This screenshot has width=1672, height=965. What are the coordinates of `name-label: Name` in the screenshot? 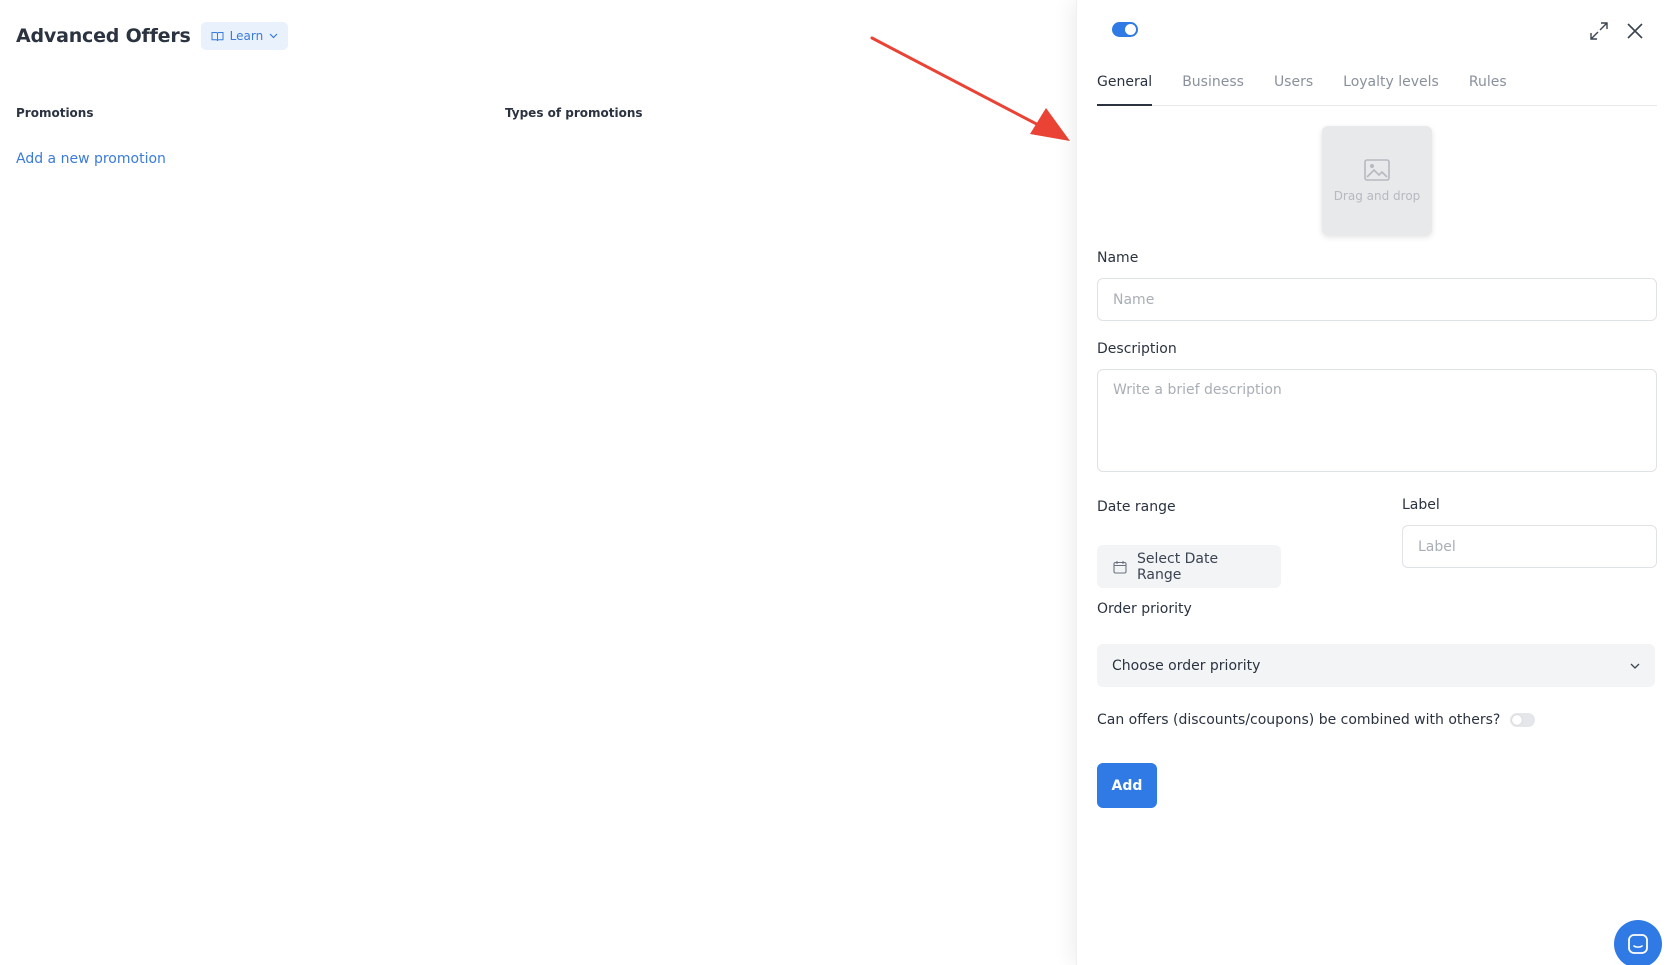 It's located at (1118, 258).